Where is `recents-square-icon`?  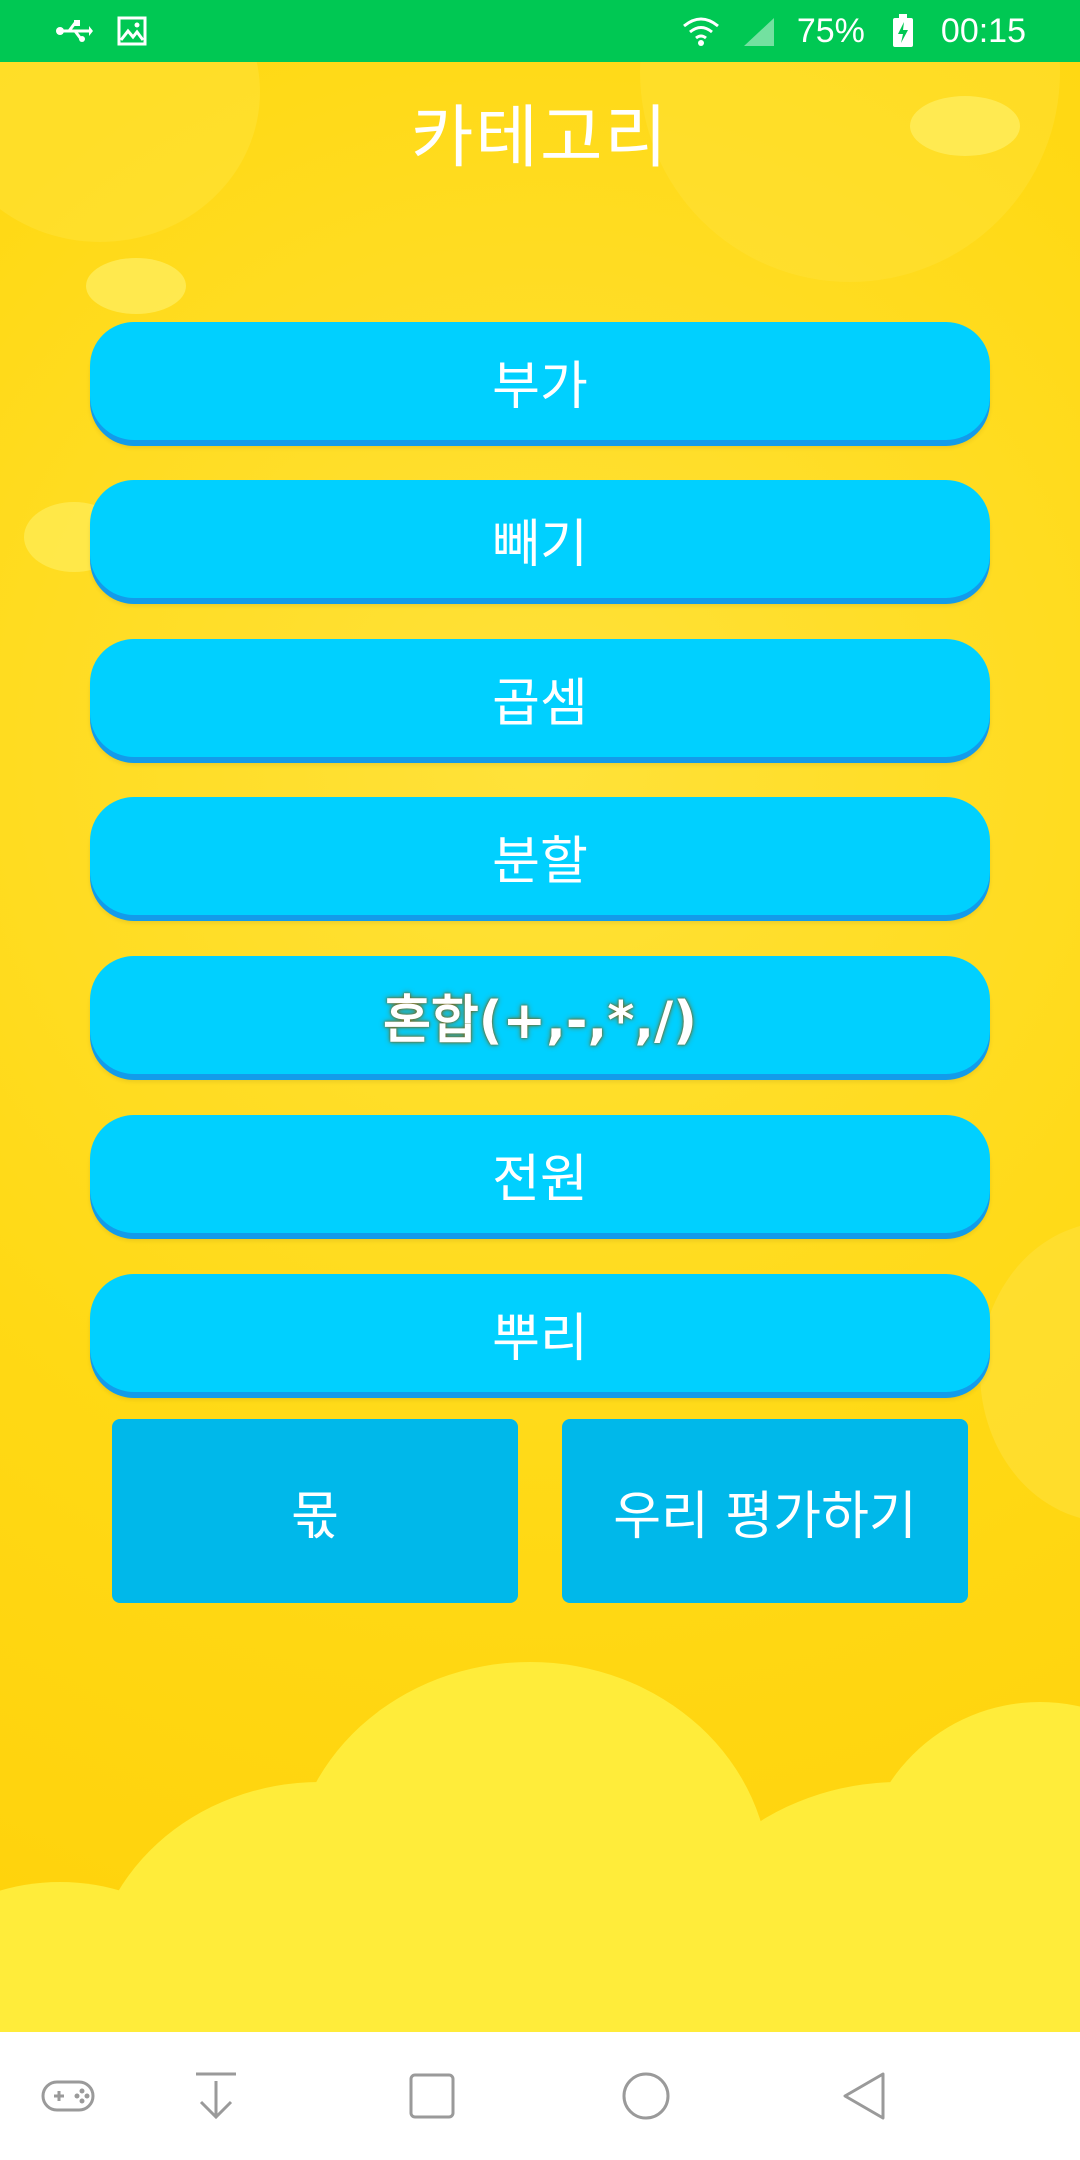 recents-square-icon is located at coordinates (432, 2096).